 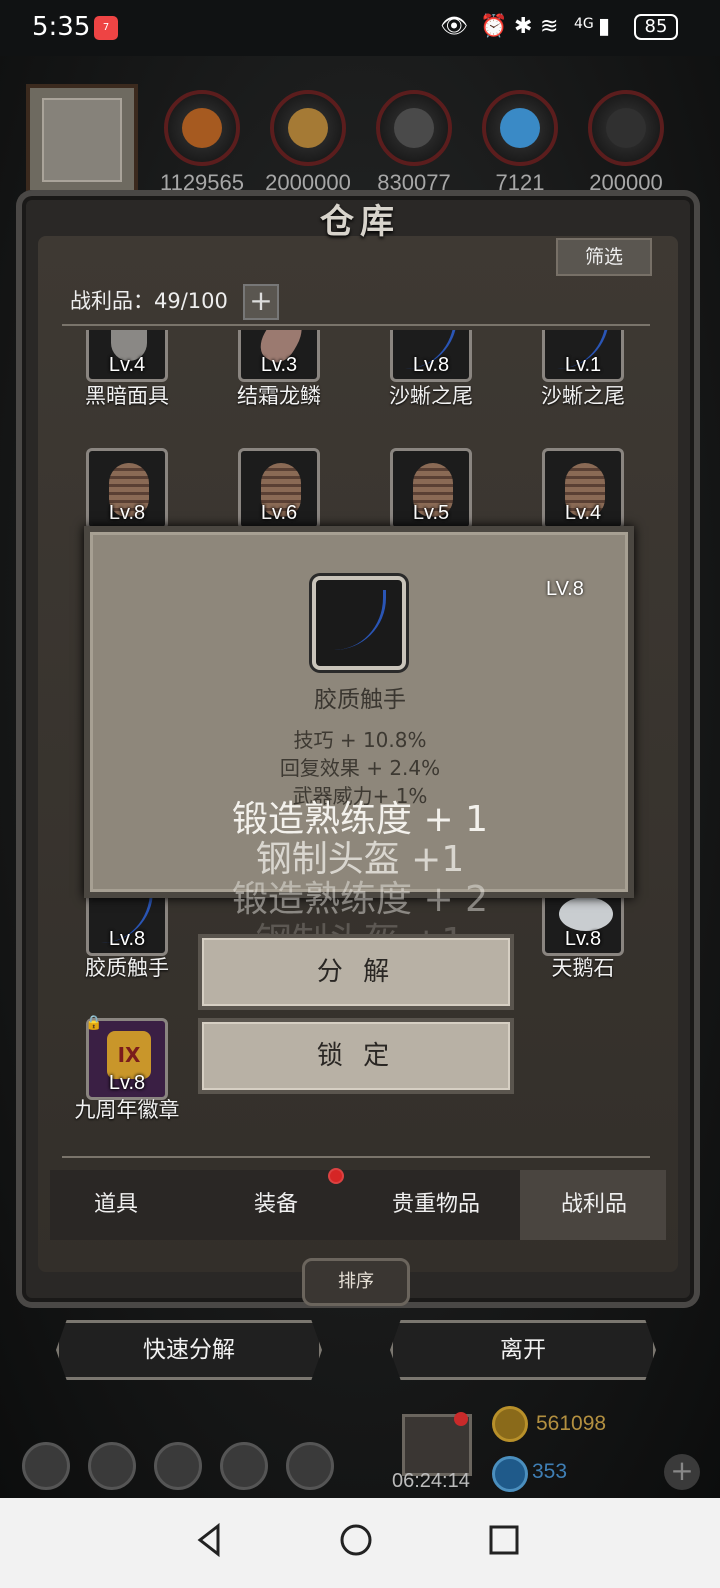 What do you see at coordinates (510, 1474) in the screenshot?
I see `gem-icon` at bounding box center [510, 1474].